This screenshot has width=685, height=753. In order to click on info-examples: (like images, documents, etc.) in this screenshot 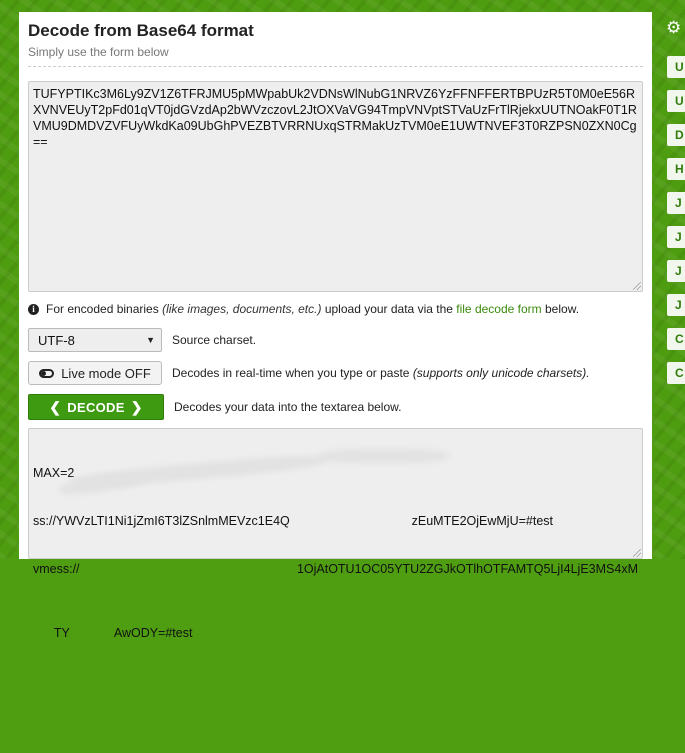, I will do `click(242, 309)`.